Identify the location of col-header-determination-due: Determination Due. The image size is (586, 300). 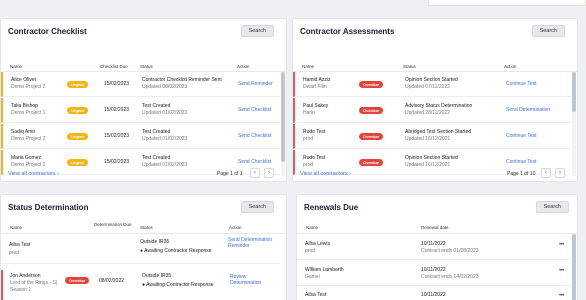
(113, 224).